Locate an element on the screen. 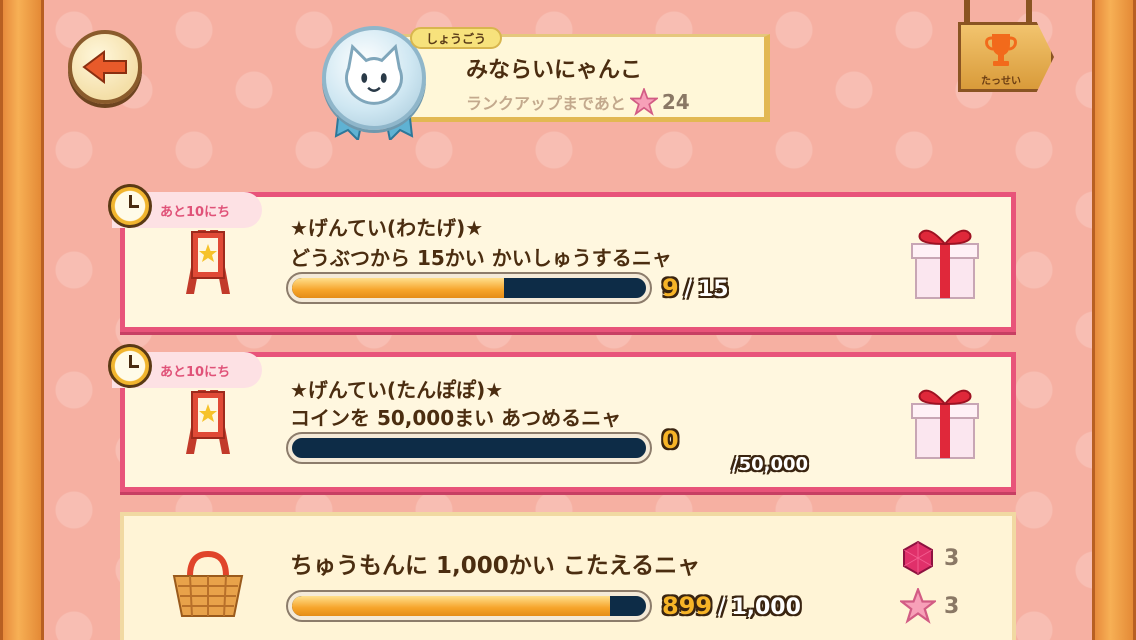  rank-up-text: ランクアップまであと is located at coordinates (546, 103).